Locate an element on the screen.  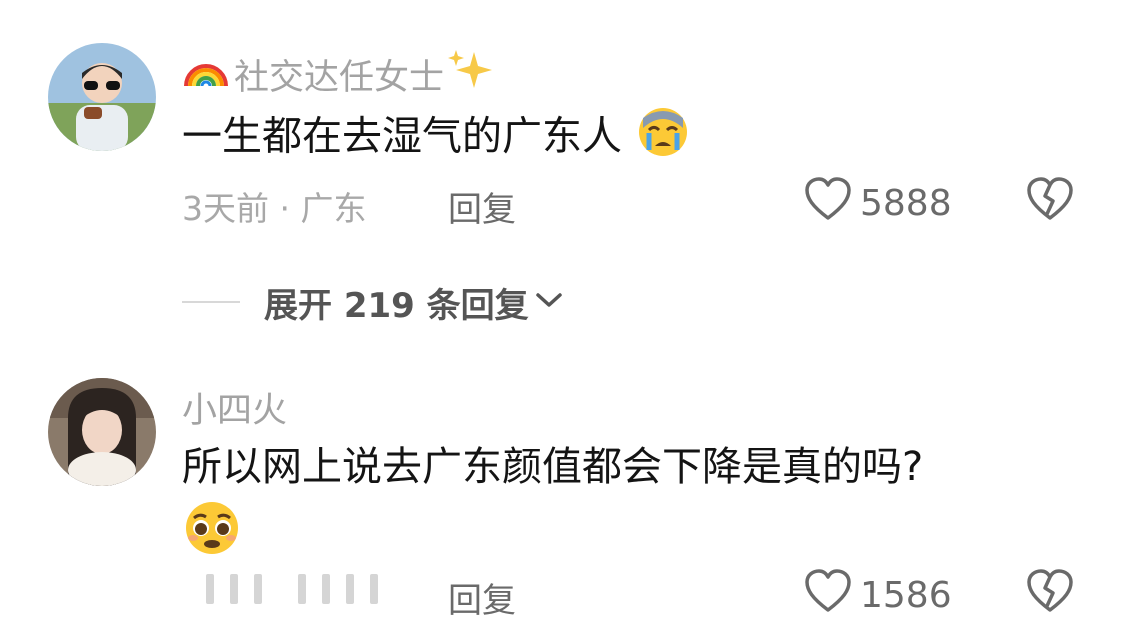
comment-emoji-line is located at coordinates (212, 530).